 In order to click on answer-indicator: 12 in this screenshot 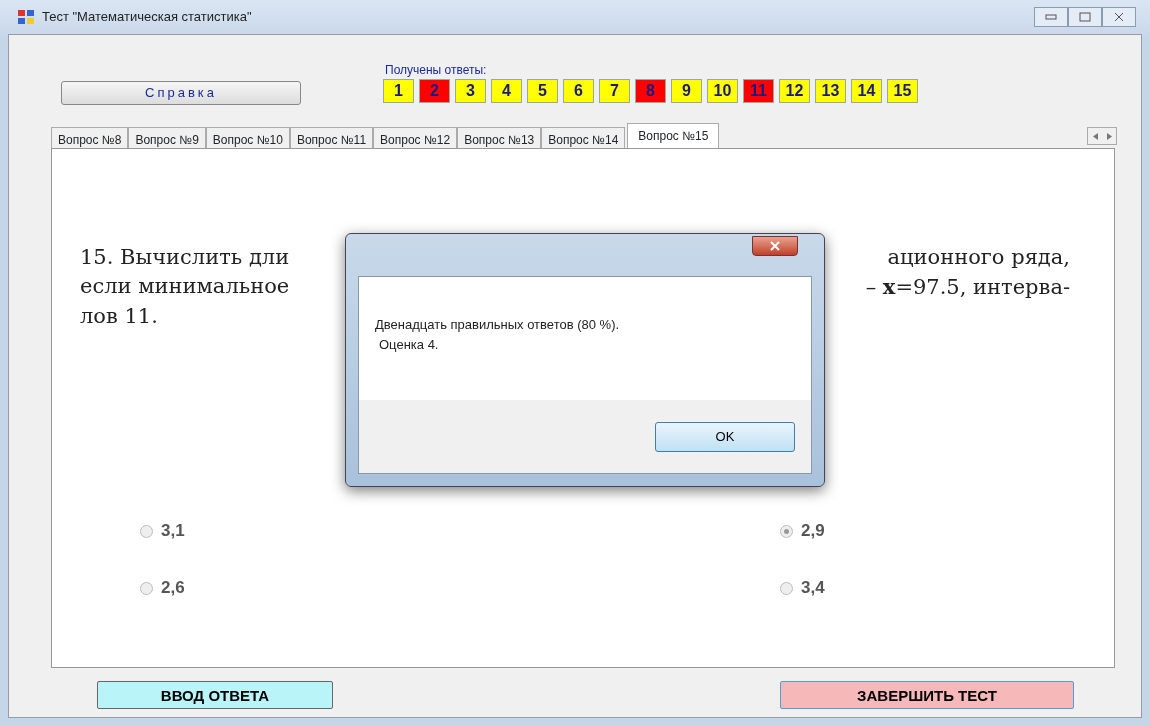, I will do `click(794, 91)`.